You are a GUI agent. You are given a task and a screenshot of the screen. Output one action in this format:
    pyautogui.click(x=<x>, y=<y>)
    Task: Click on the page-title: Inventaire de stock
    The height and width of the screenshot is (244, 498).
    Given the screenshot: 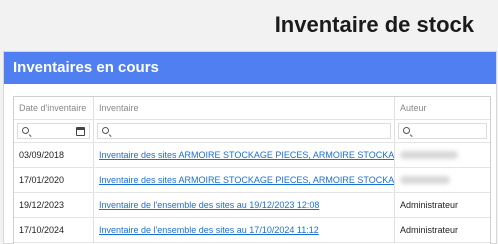 What is the action you would take?
    pyautogui.click(x=374, y=24)
    